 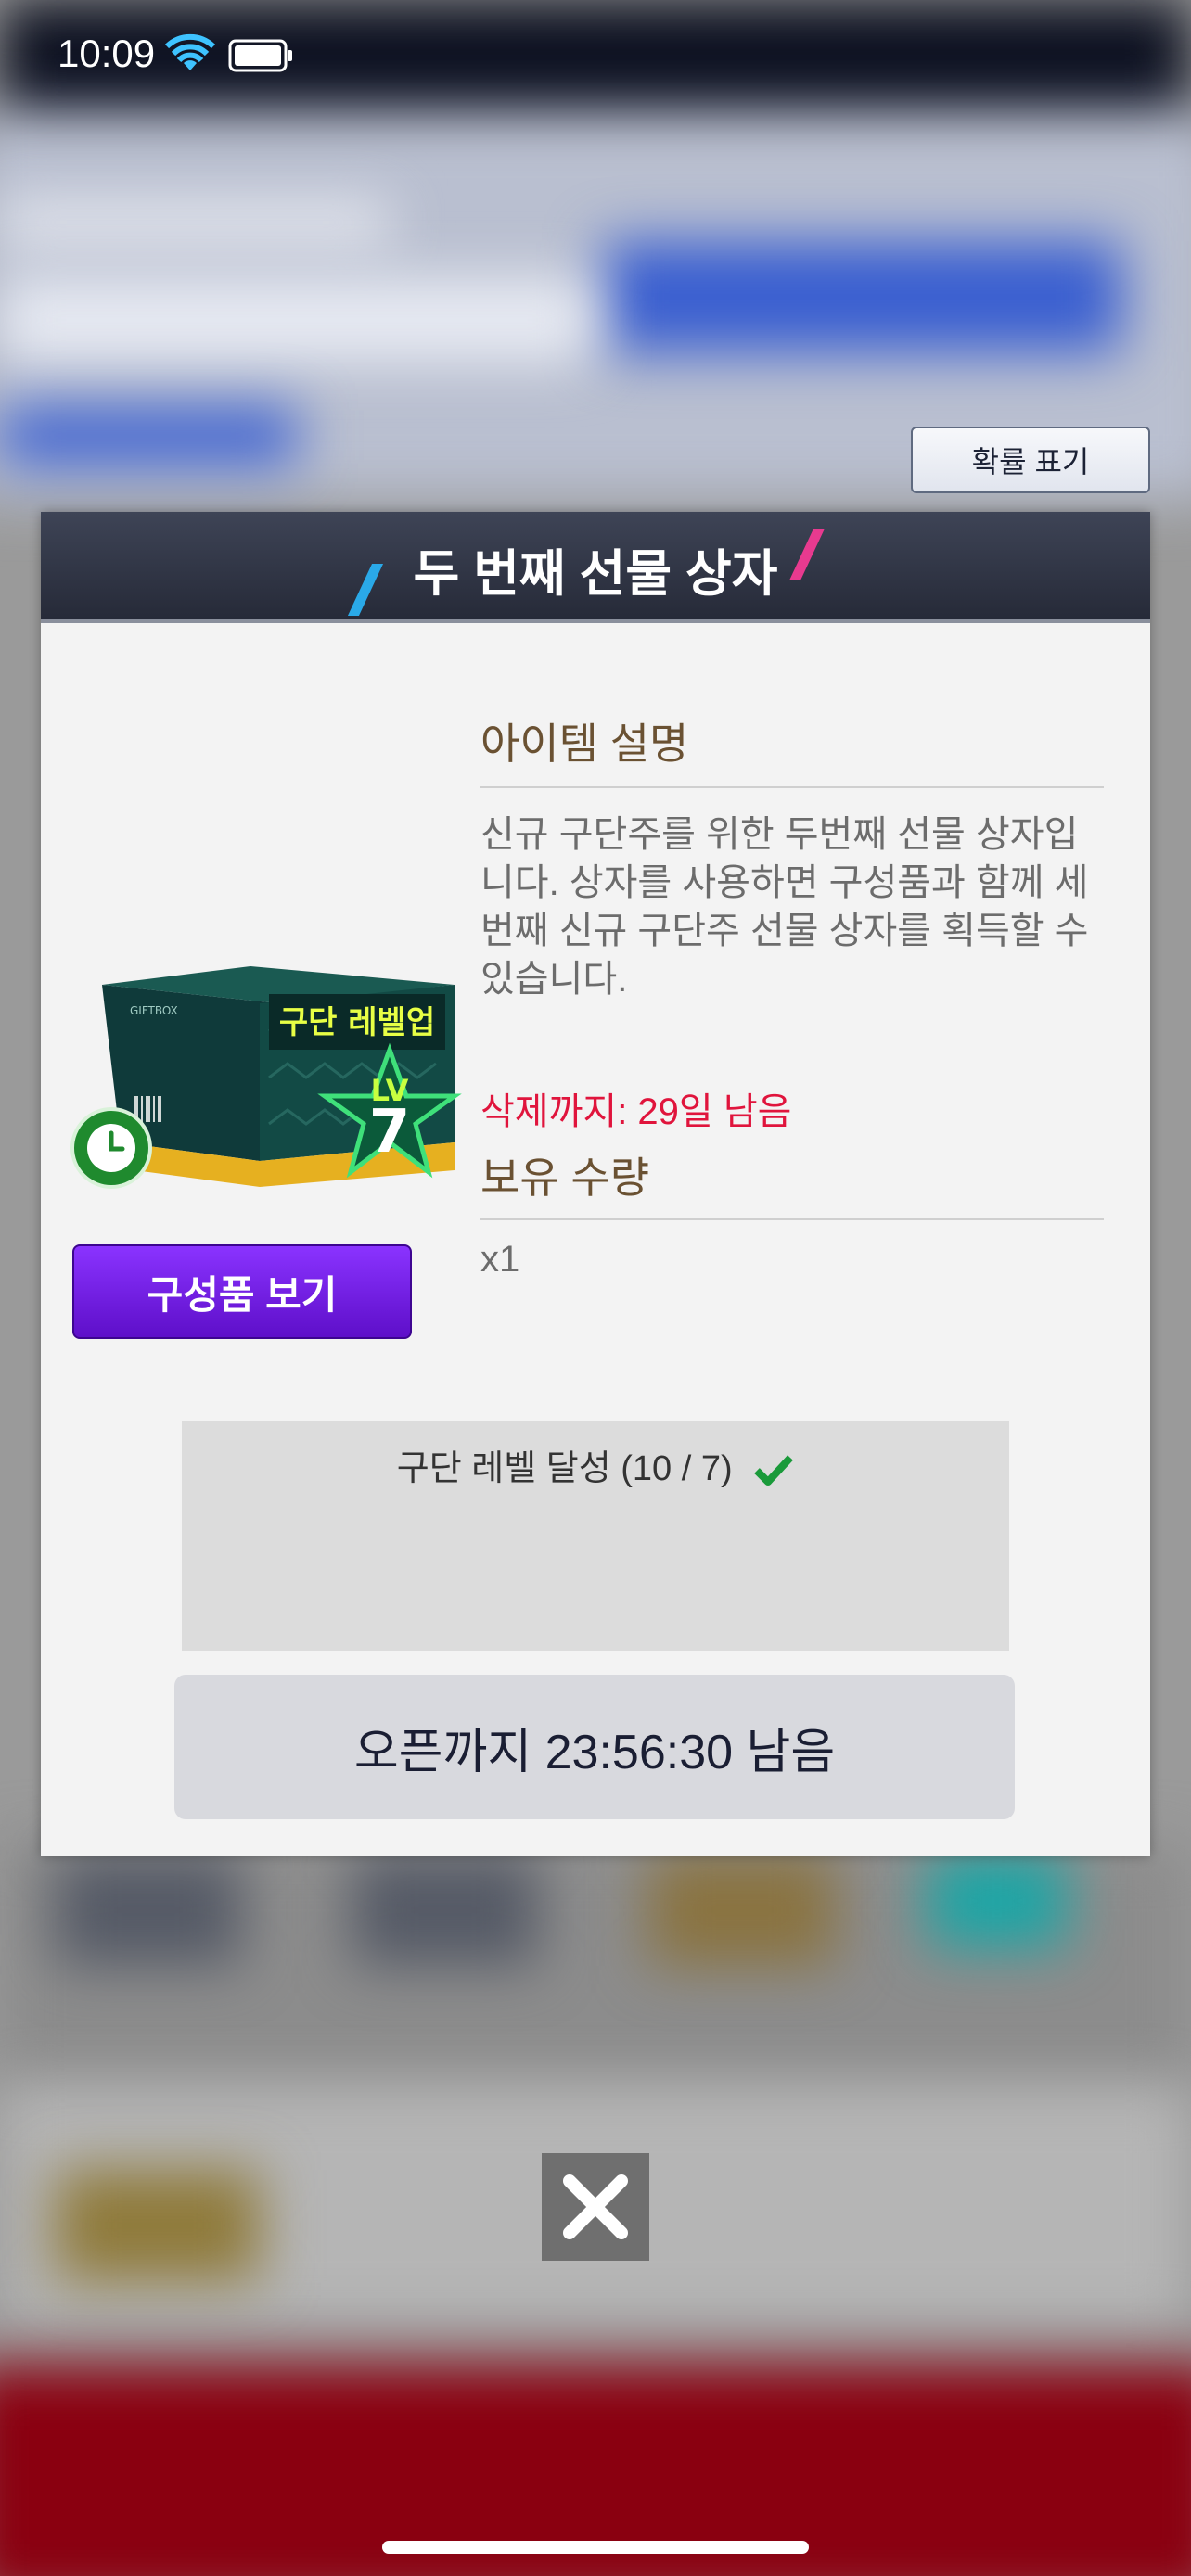 I want to click on item-description-heading: 아이템 설명, so click(x=584, y=744).